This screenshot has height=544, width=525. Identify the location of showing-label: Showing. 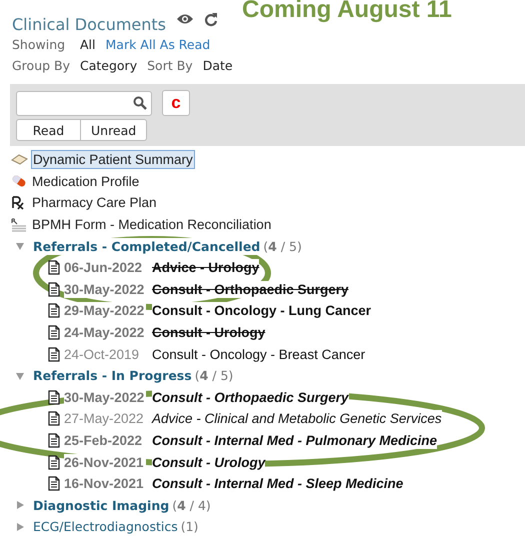
(39, 44).